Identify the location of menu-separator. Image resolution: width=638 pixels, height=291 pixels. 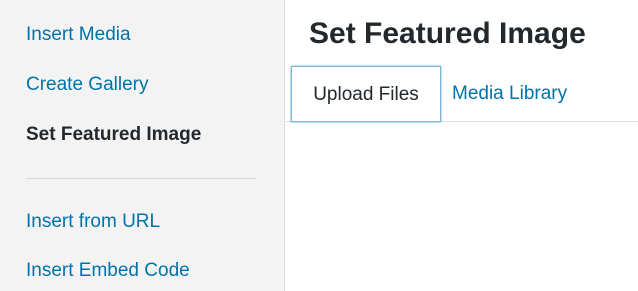
(141, 178).